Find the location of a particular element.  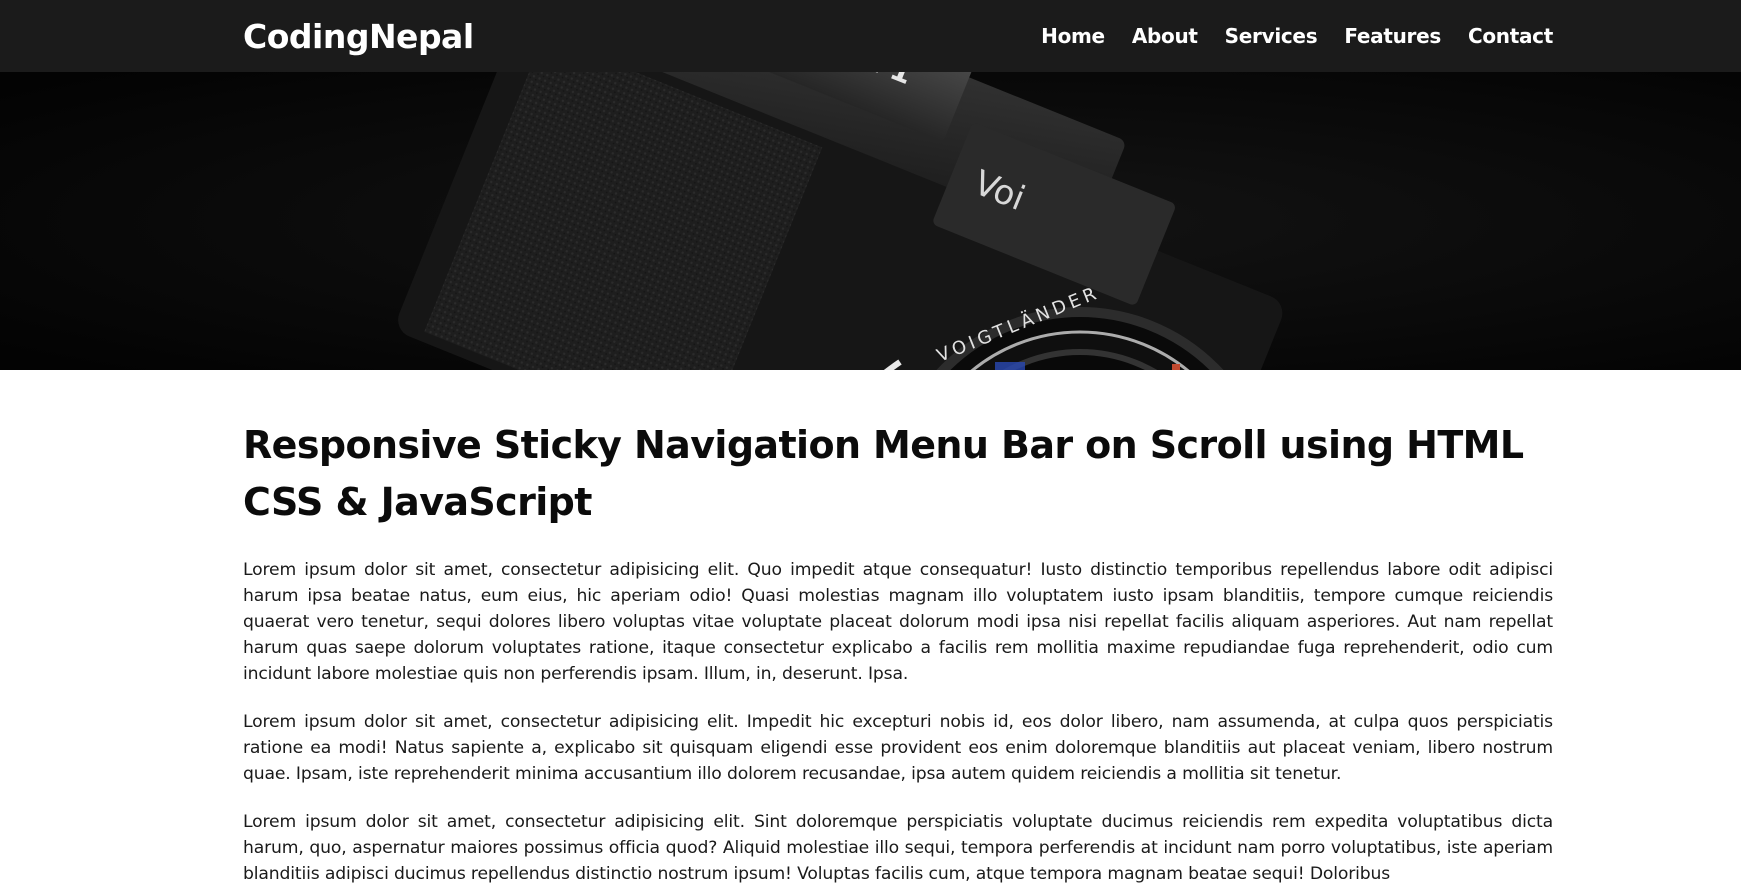

nav-menu: Home About Services Features Contact is located at coordinates (1283, 36).